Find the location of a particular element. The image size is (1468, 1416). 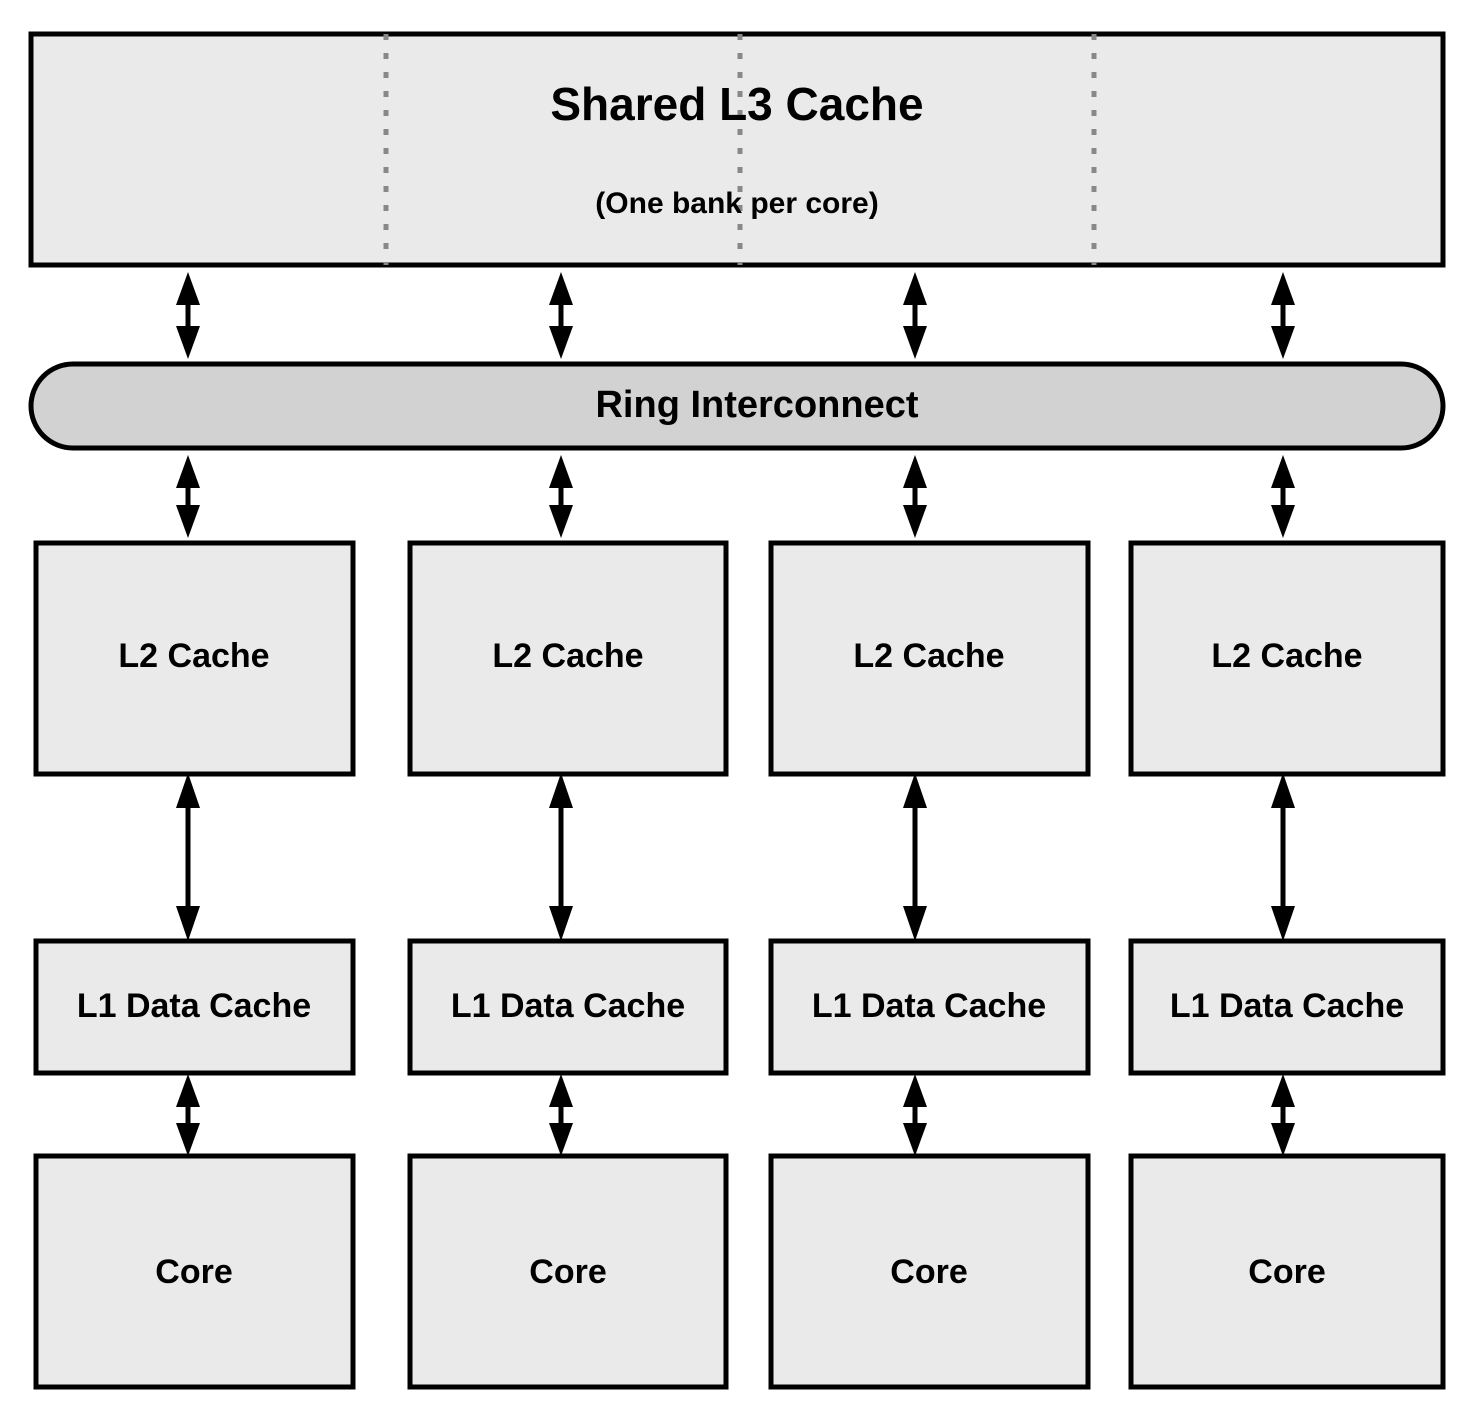

l1-data-cache-block-2: L1 Data Cache is located at coordinates (568, 1007).